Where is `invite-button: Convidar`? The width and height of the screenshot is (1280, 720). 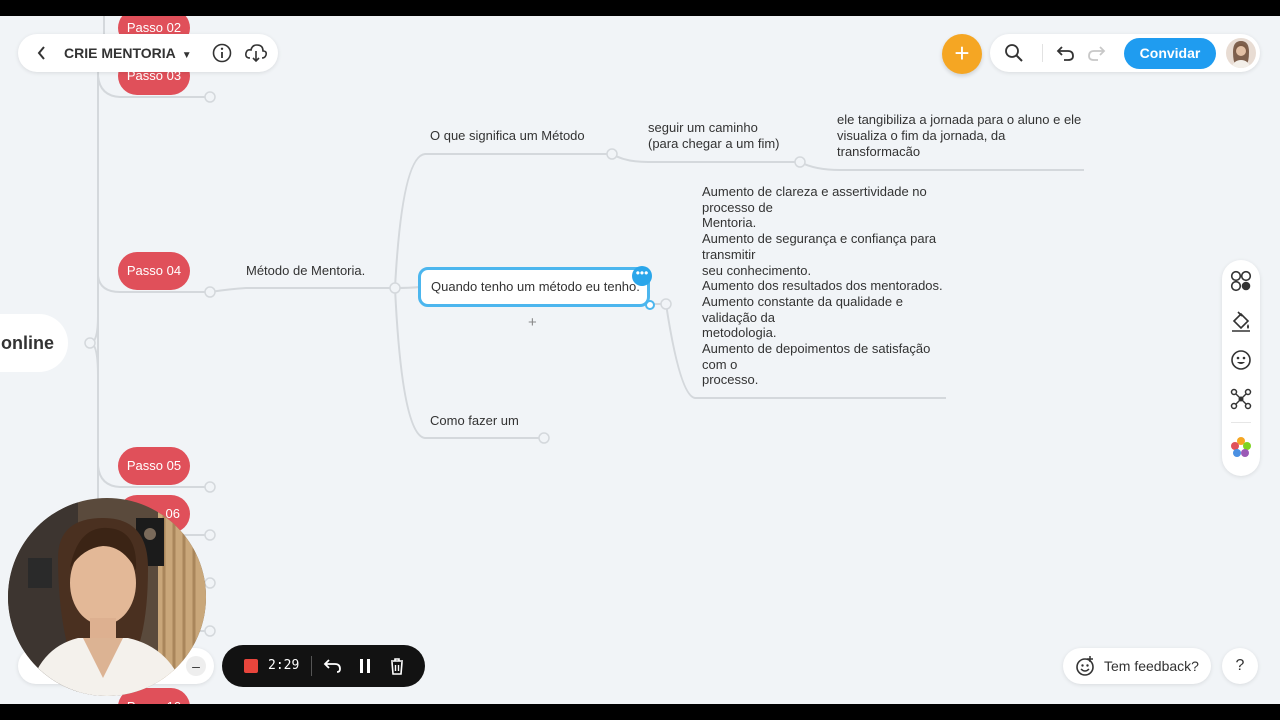 invite-button: Convidar is located at coordinates (1170, 53).